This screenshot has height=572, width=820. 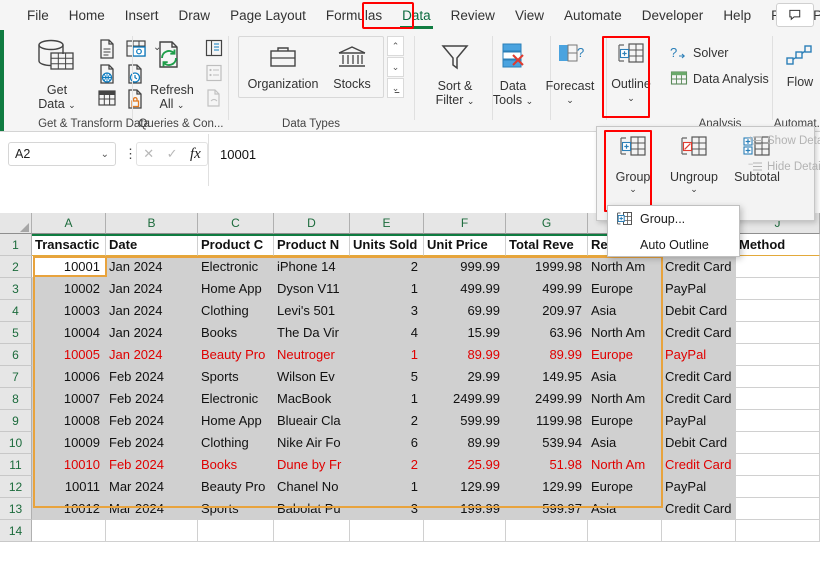 I want to click on cell-D14, so click(x=312, y=531).